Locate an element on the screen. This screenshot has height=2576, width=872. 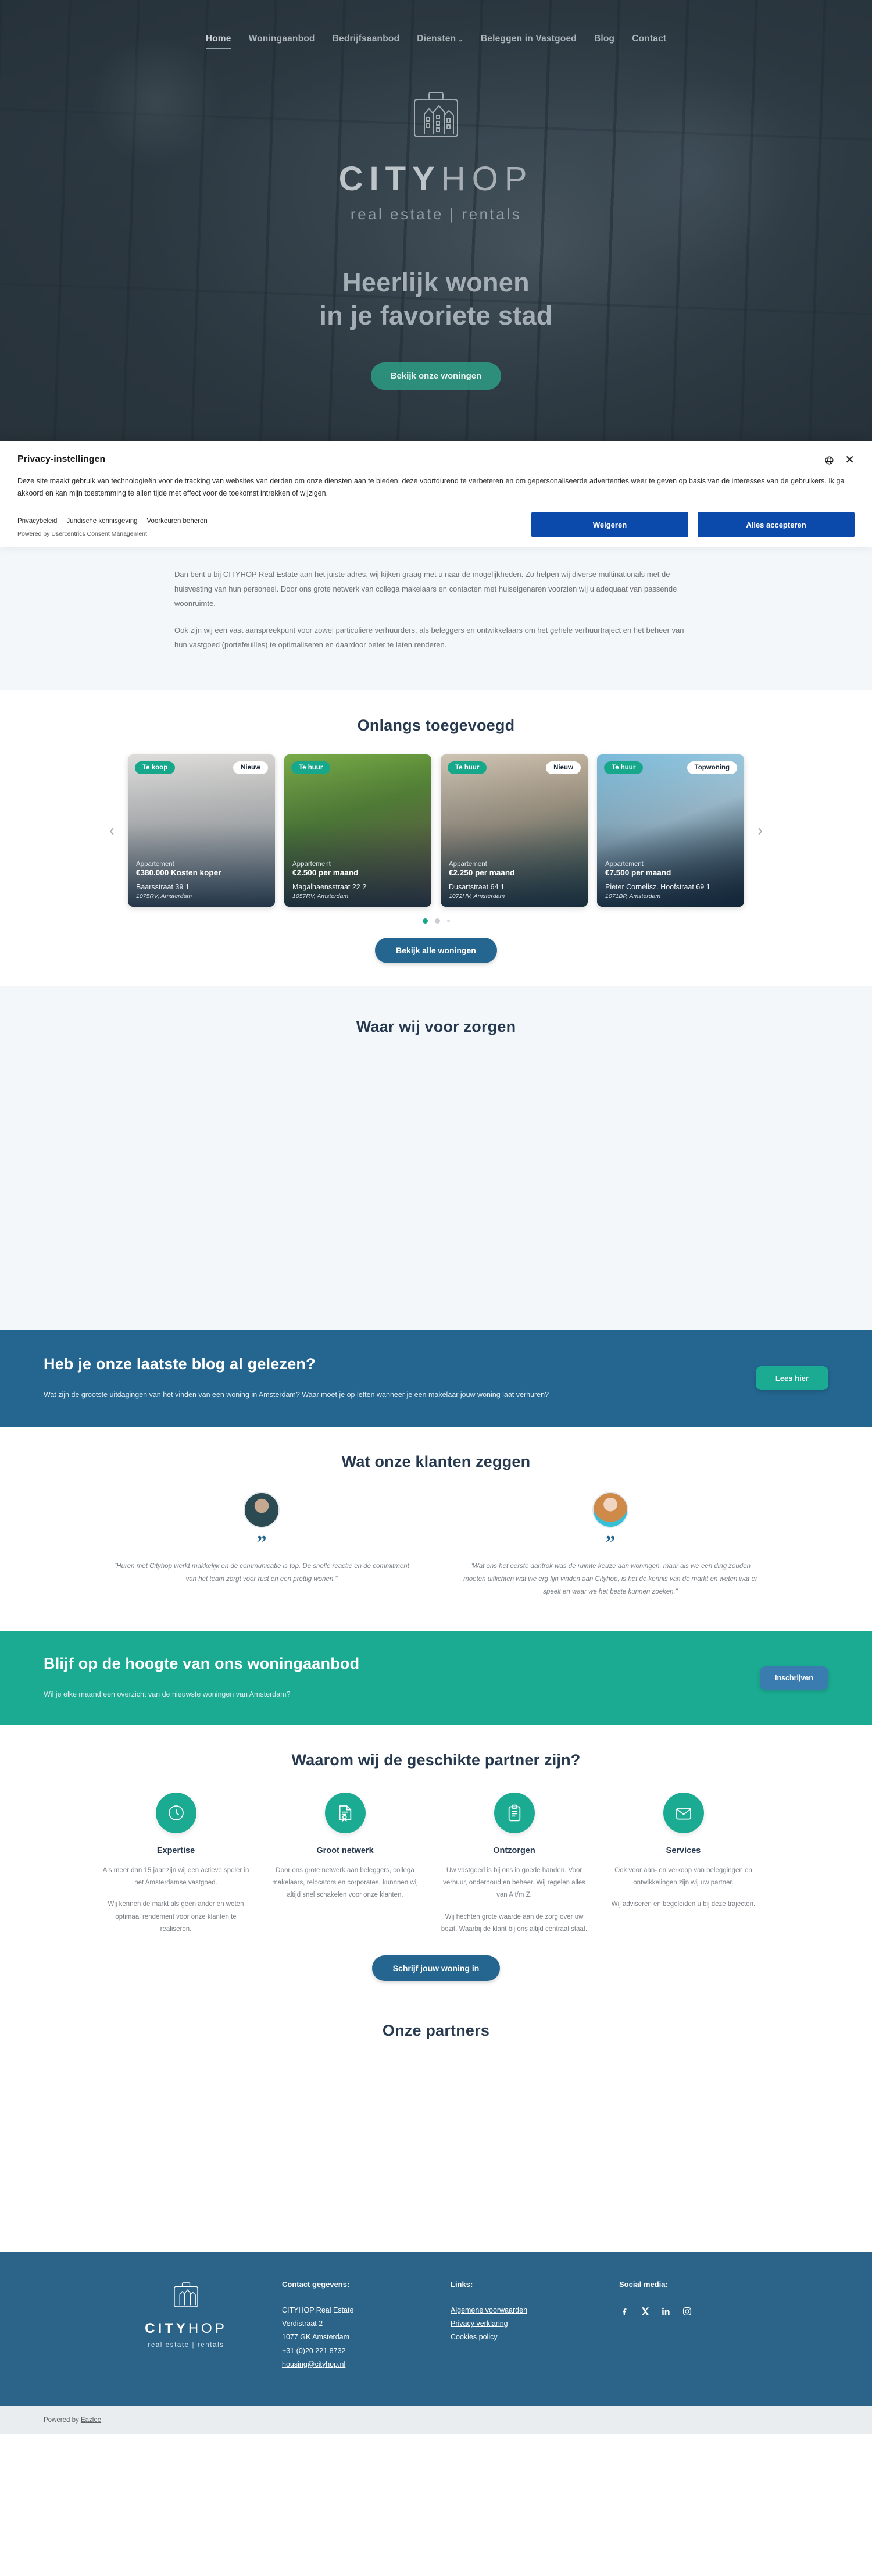
property-price: €2.250 per maand is located at coordinates (482, 872).